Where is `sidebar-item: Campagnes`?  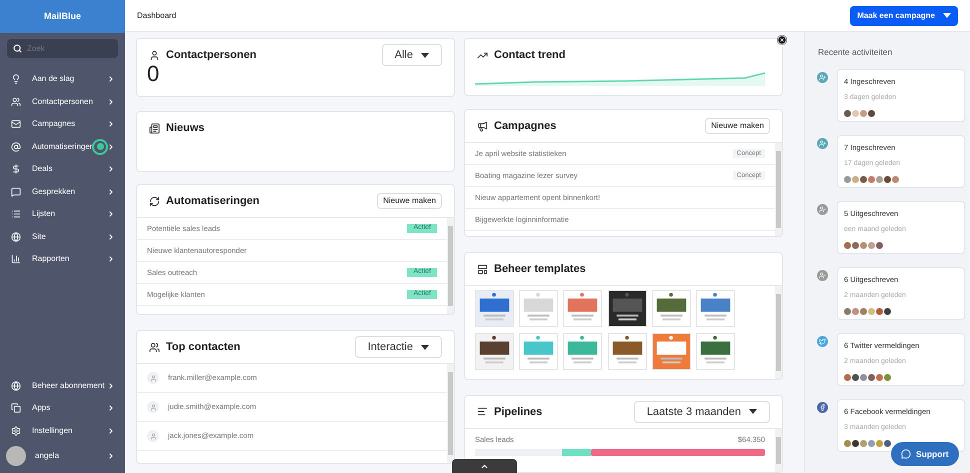
sidebar-item: Campagnes is located at coordinates (62, 124).